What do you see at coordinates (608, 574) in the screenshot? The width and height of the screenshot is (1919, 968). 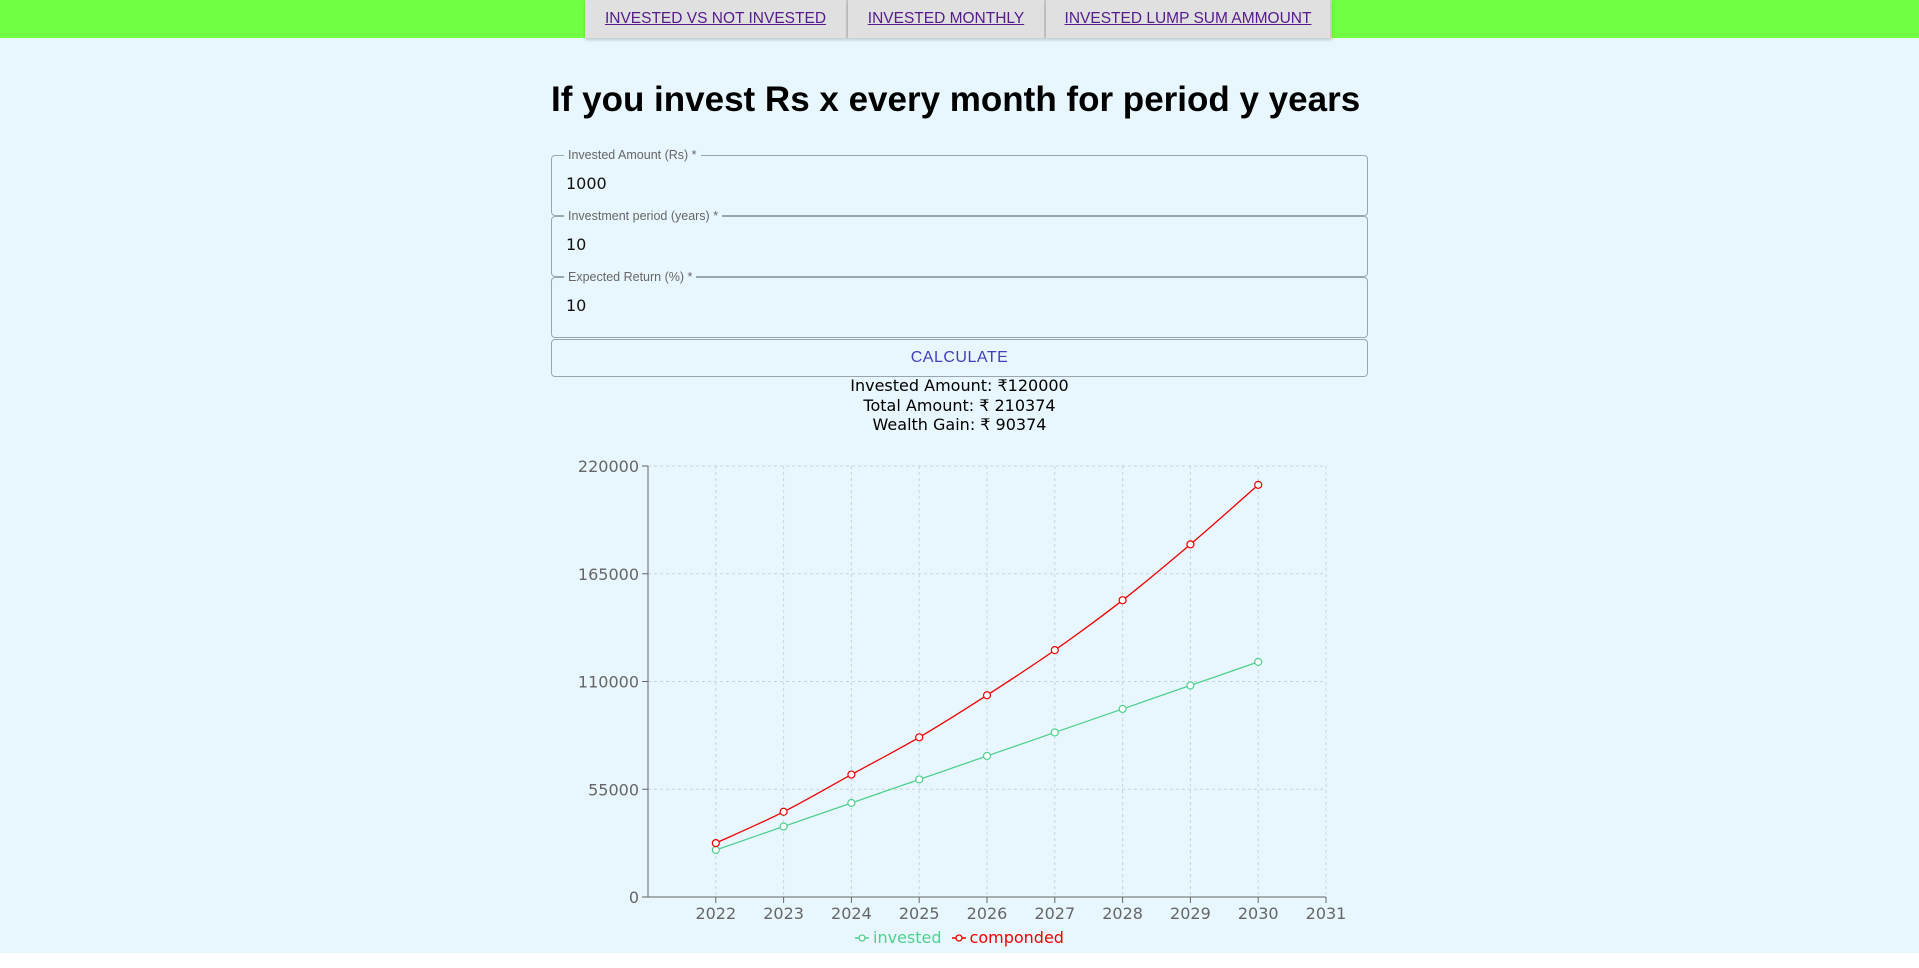 I see `y-tick-label: 165000` at bounding box center [608, 574].